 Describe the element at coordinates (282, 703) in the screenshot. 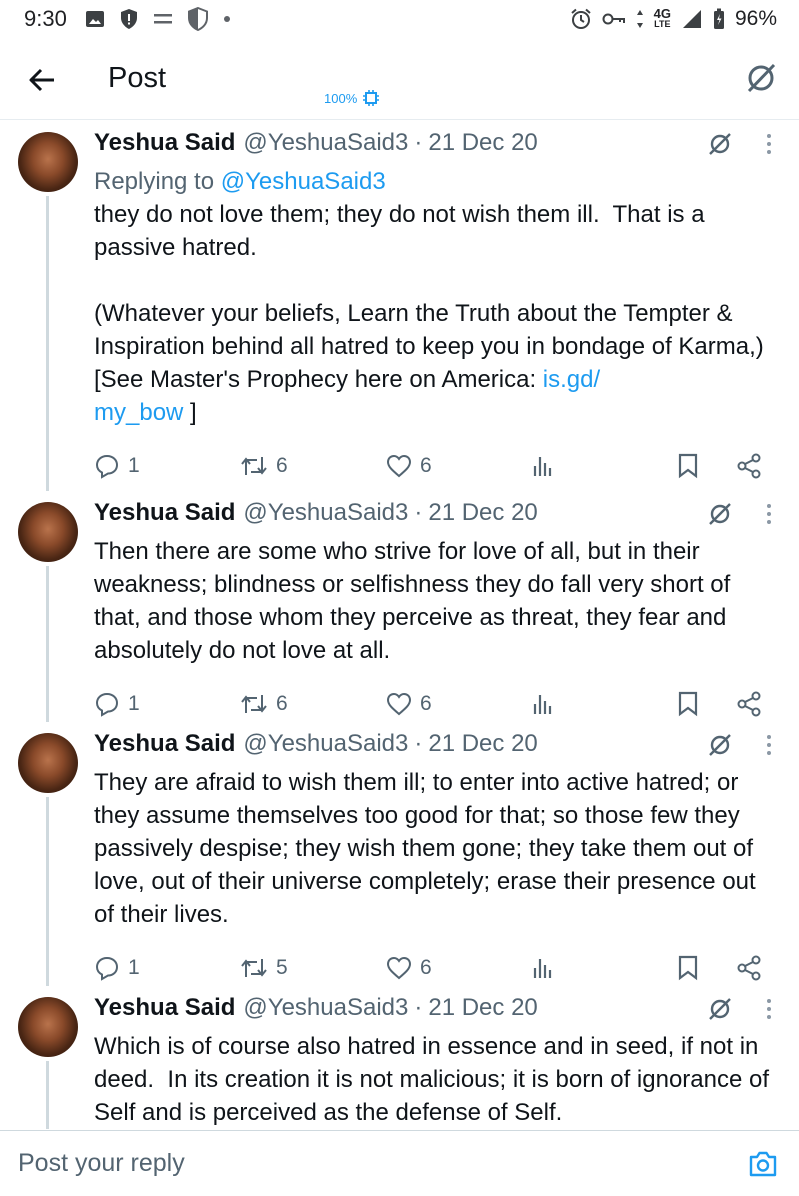

I see `repost-count: 6` at that location.